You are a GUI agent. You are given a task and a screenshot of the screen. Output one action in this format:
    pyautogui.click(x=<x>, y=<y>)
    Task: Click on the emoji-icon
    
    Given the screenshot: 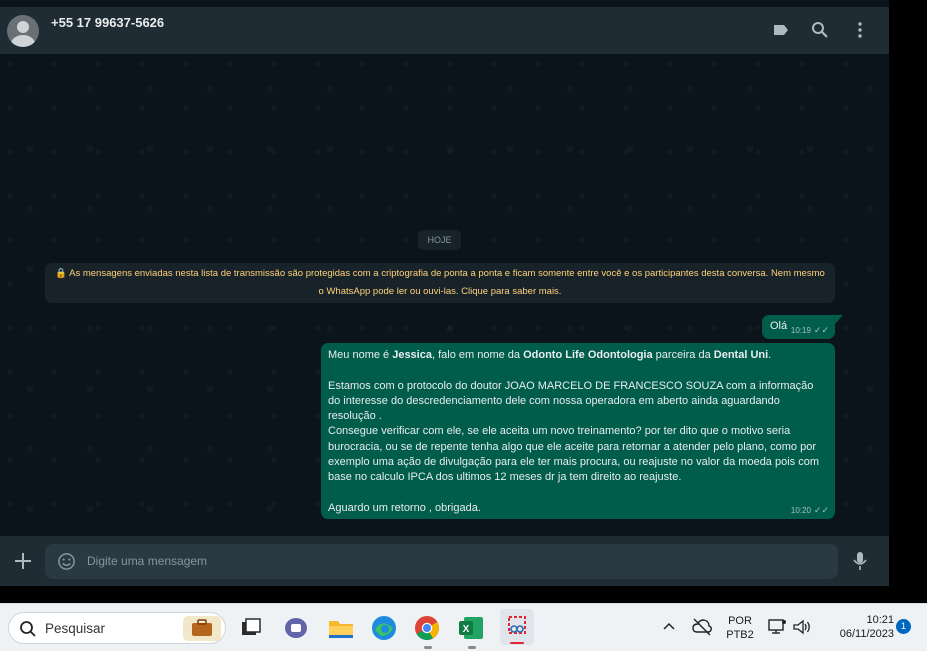 What is the action you would take?
    pyautogui.click(x=66, y=561)
    